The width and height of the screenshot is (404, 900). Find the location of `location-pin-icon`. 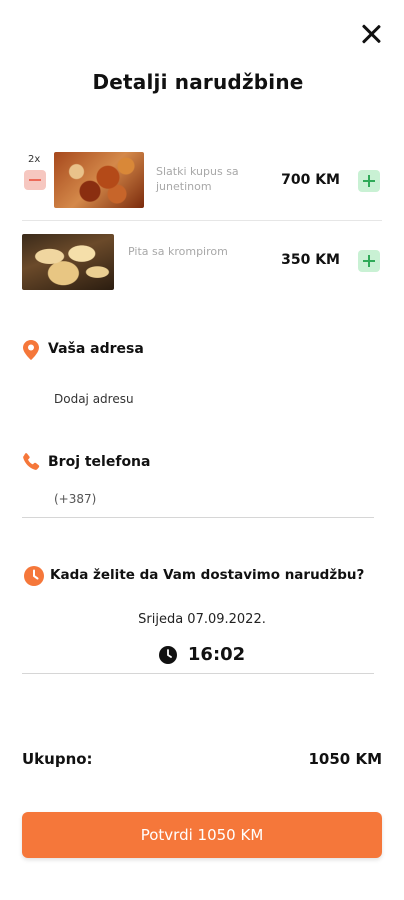

location-pin-icon is located at coordinates (31, 350).